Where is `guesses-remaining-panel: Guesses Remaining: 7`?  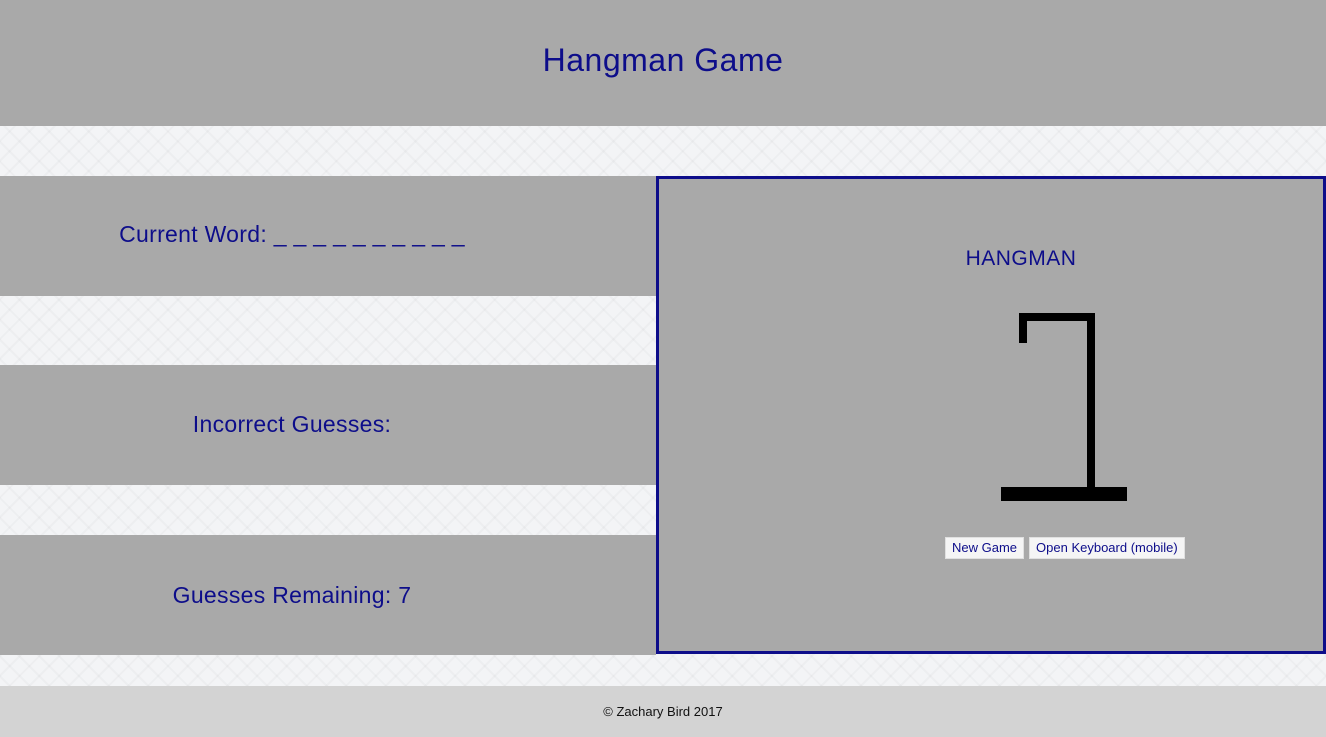 guesses-remaining-panel: Guesses Remaining: 7 is located at coordinates (328, 595).